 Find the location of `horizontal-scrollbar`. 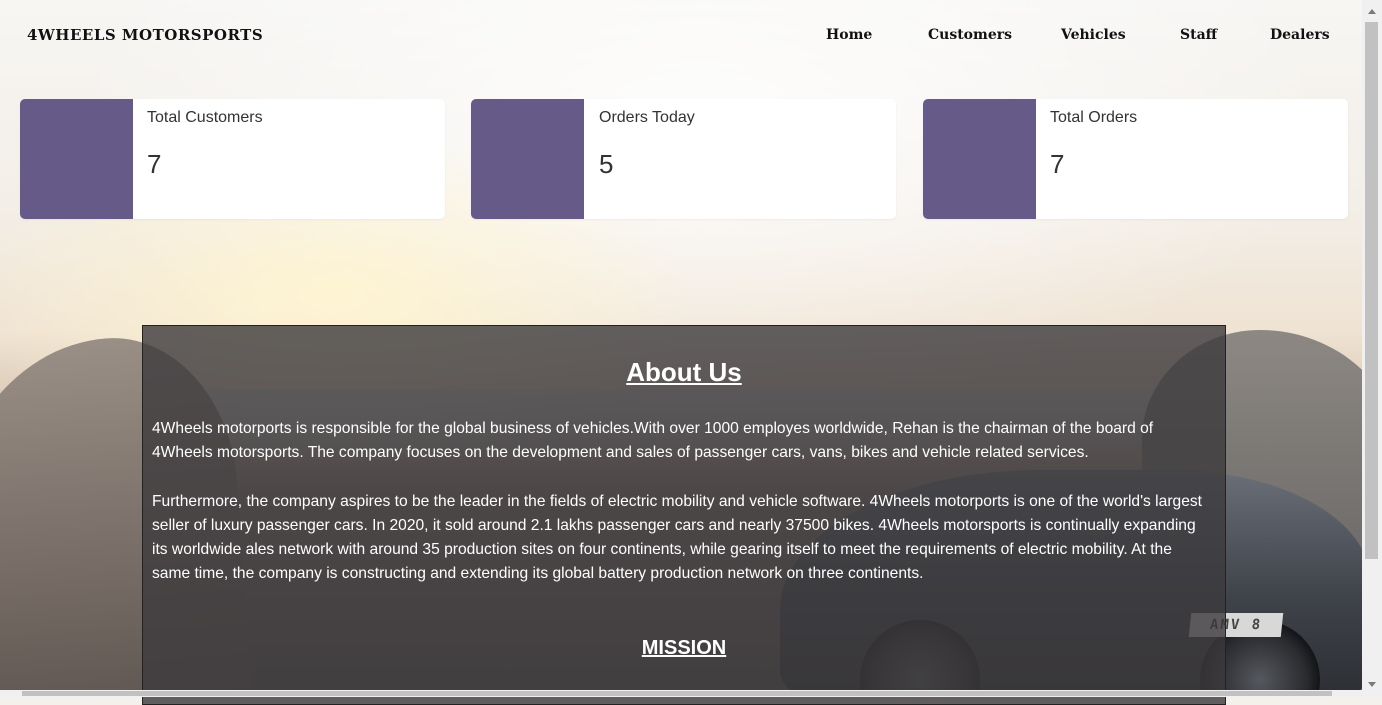

horizontal-scrollbar is located at coordinates (681, 693).